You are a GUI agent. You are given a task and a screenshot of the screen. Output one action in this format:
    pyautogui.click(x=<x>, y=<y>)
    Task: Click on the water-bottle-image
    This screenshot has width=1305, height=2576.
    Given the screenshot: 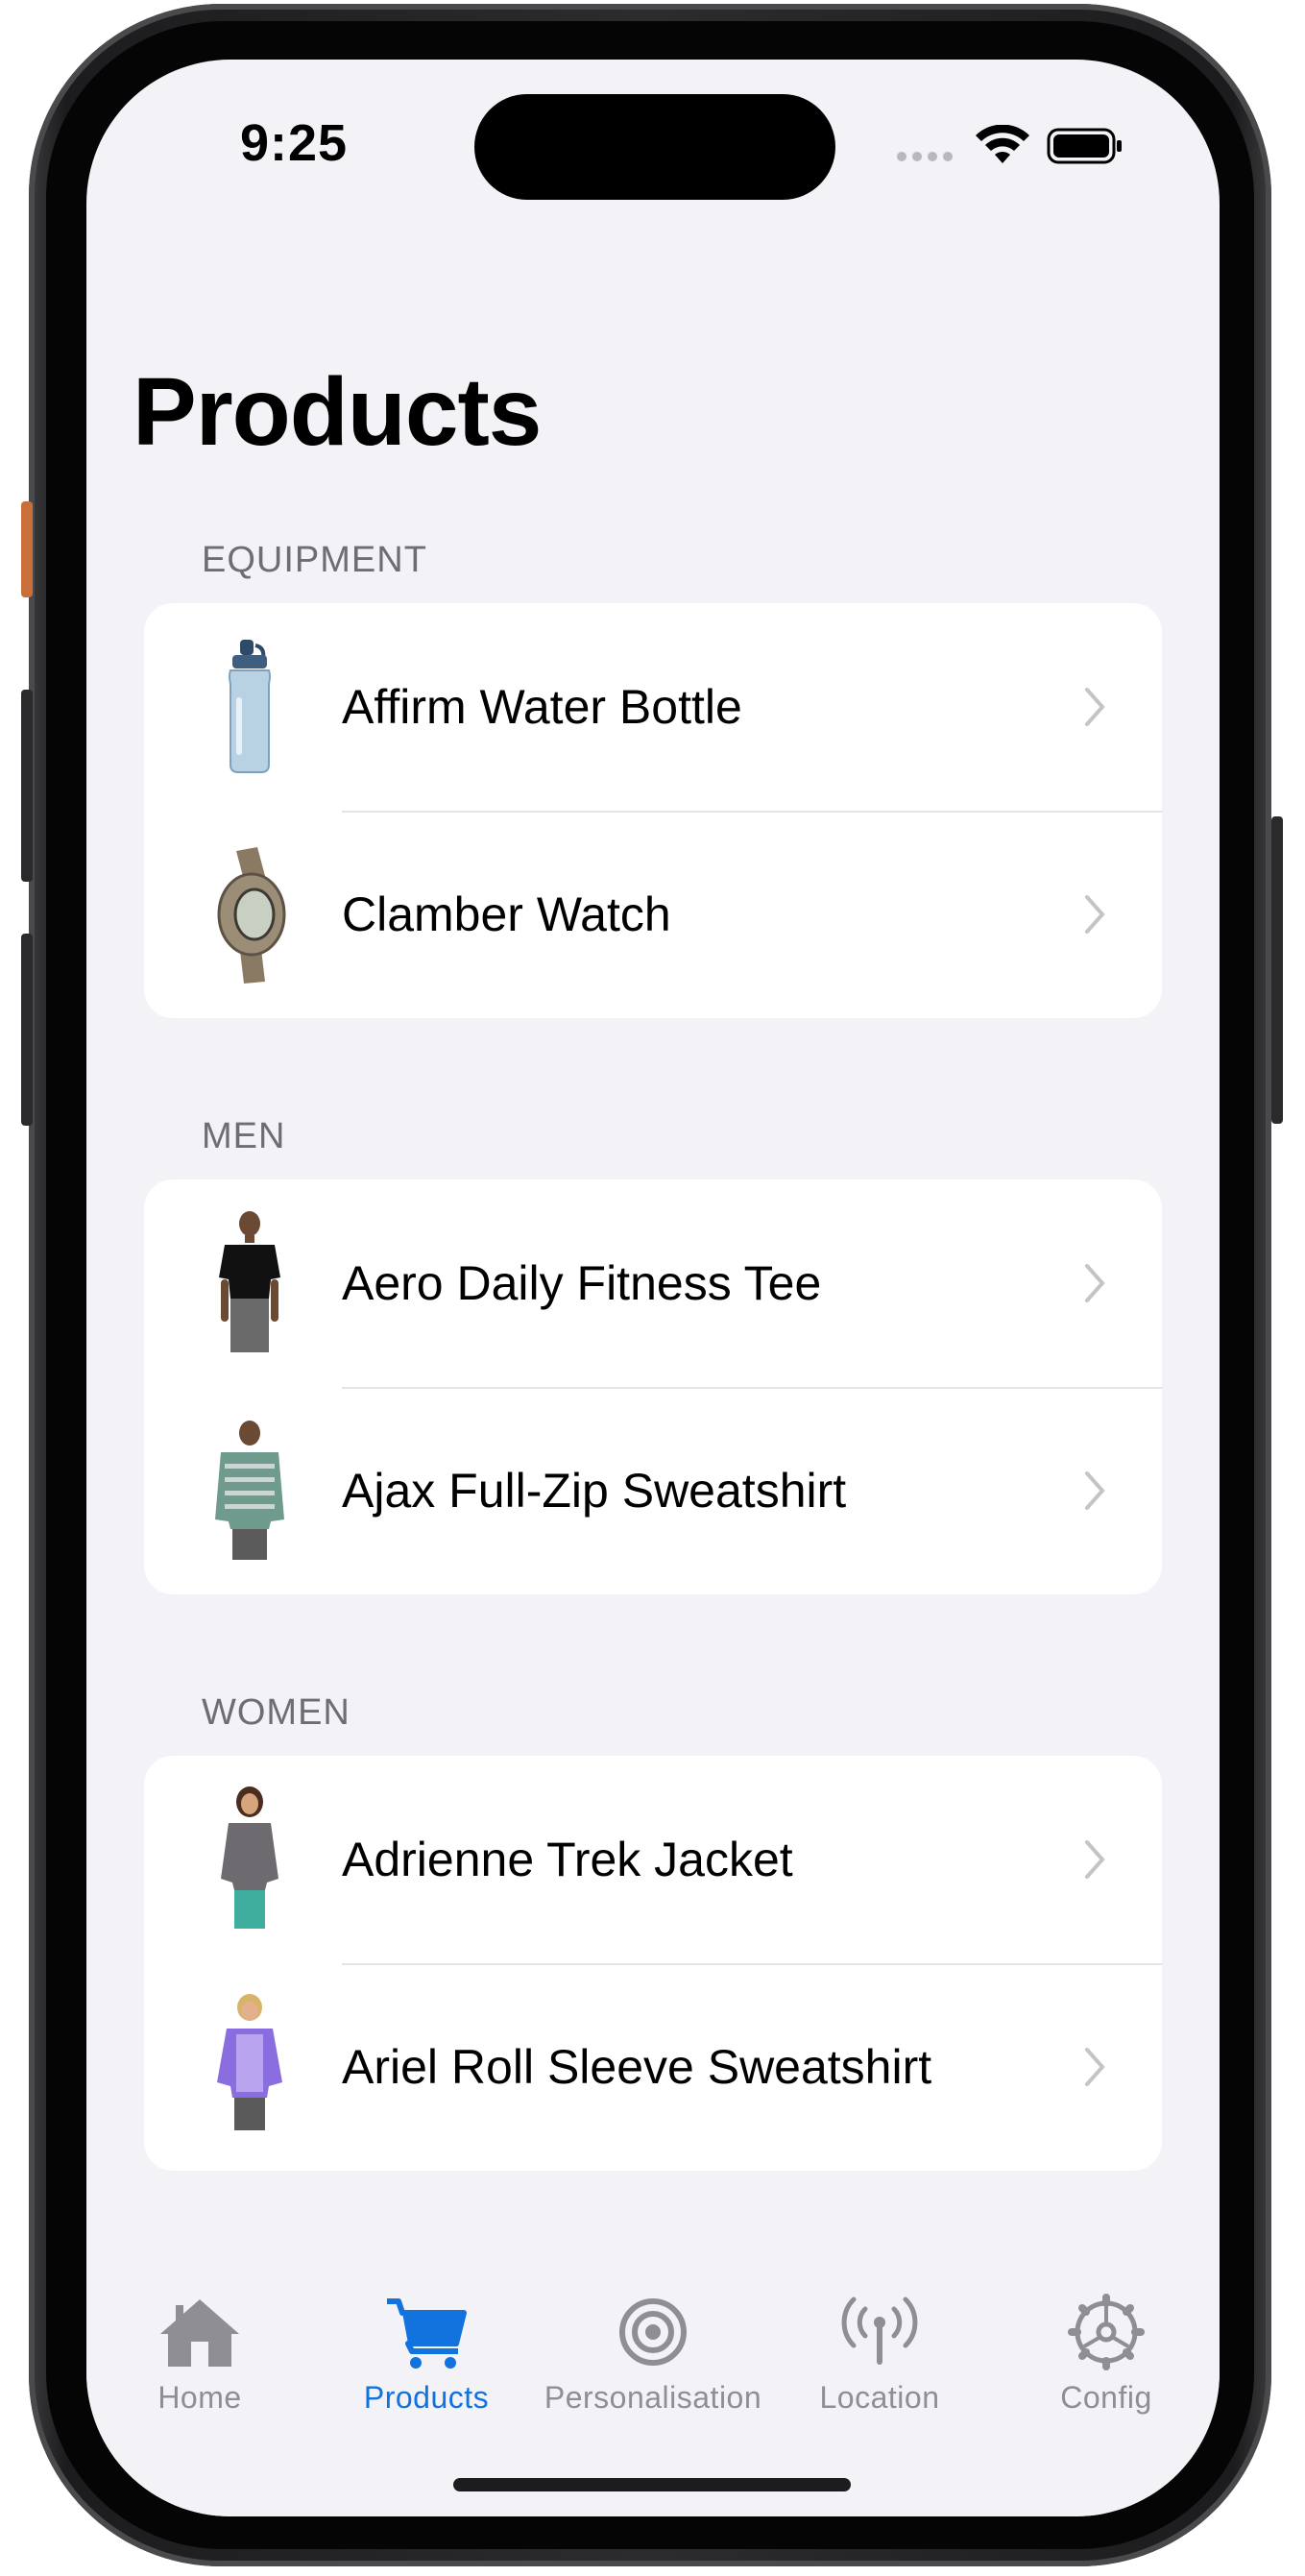 What is the action you would take?
    pyautogui.click(x=250, y=707)
    